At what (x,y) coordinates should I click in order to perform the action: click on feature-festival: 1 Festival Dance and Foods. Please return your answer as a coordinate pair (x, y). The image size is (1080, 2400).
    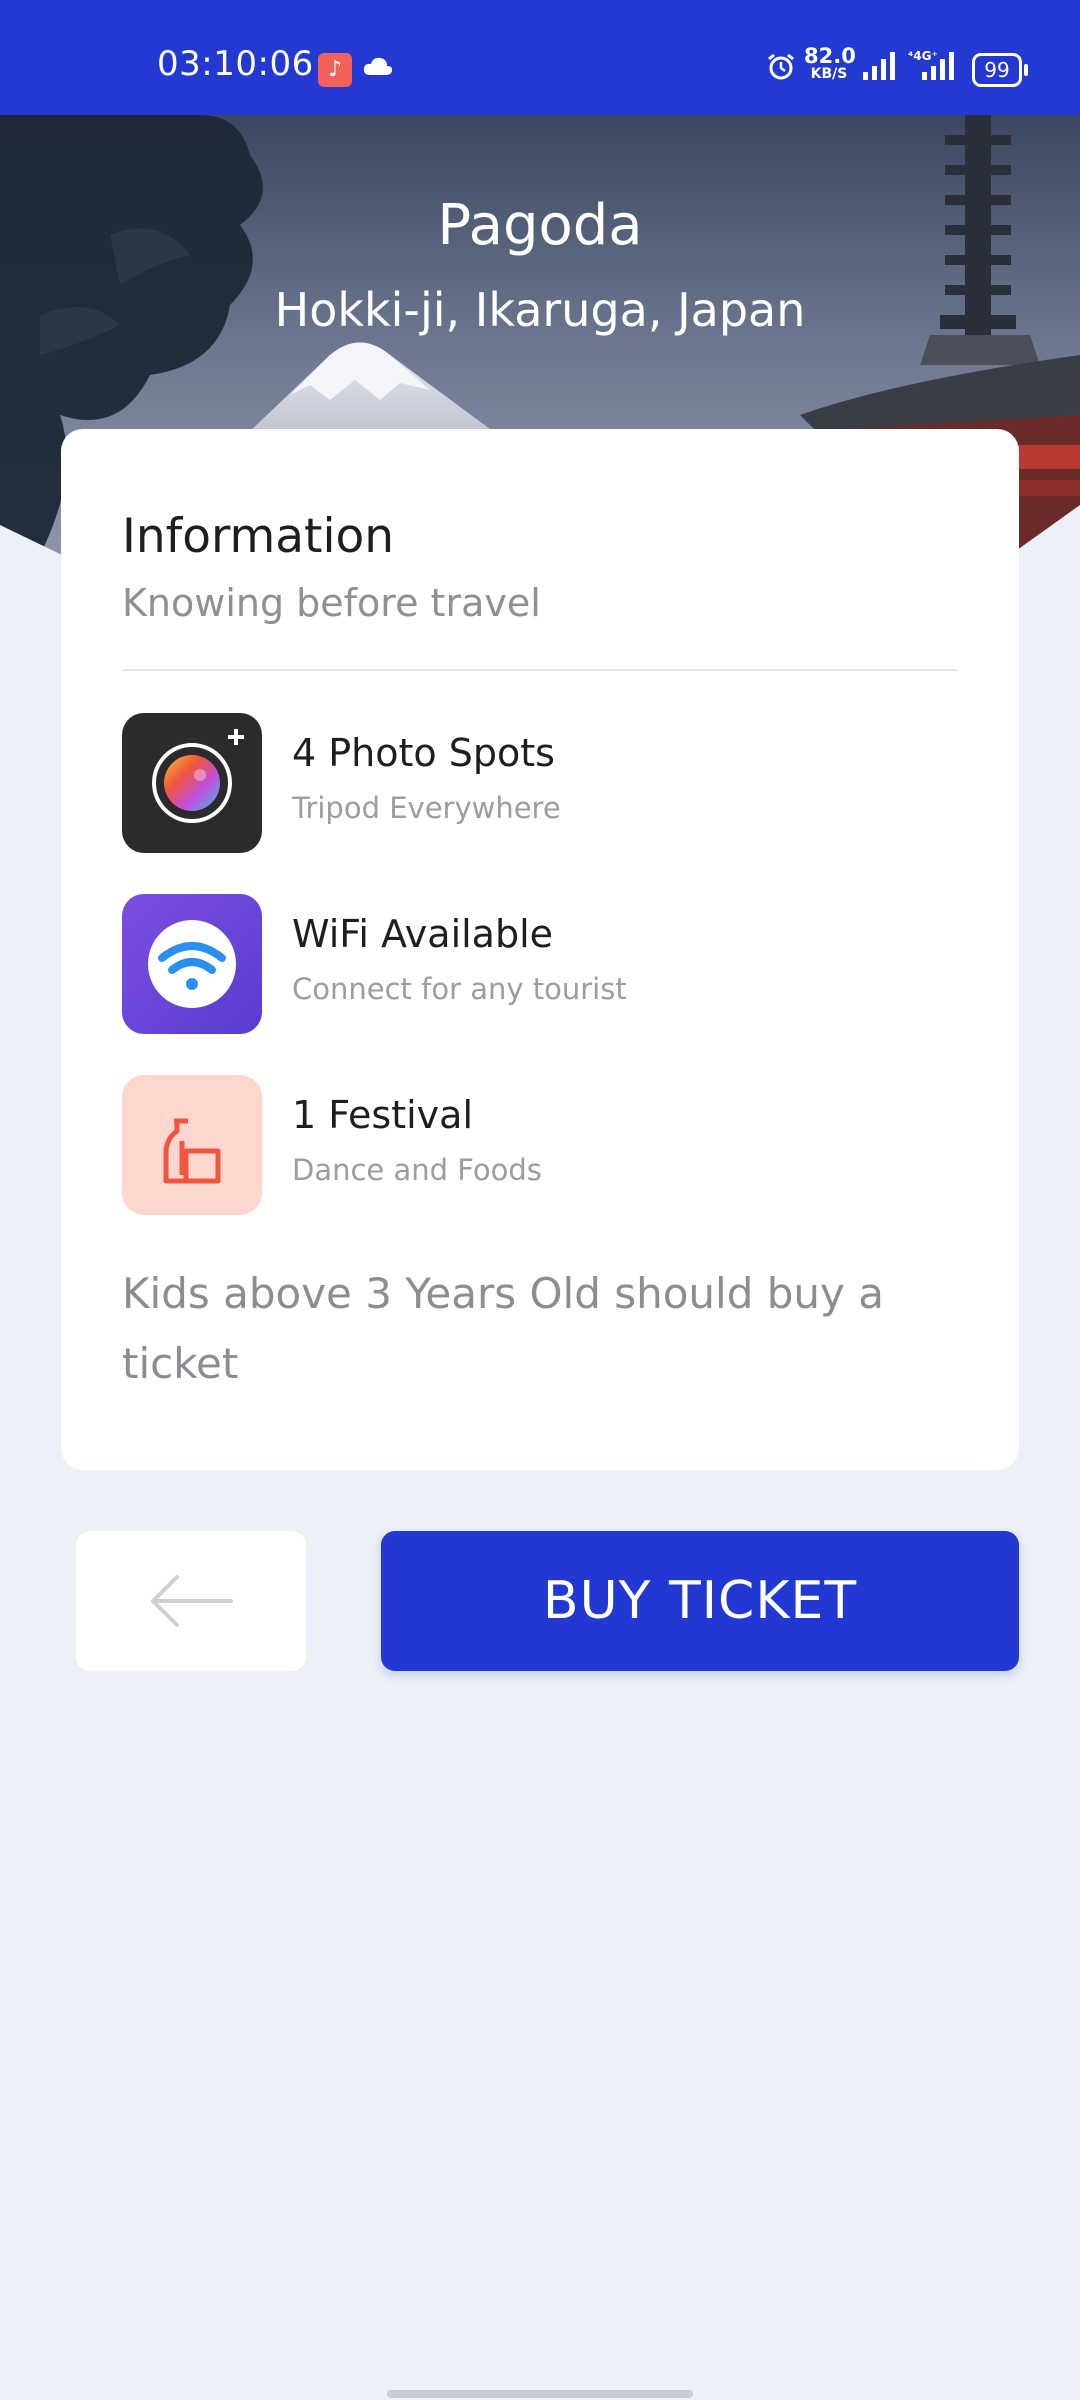
    Looking at the image, I should click on (542, 1145).